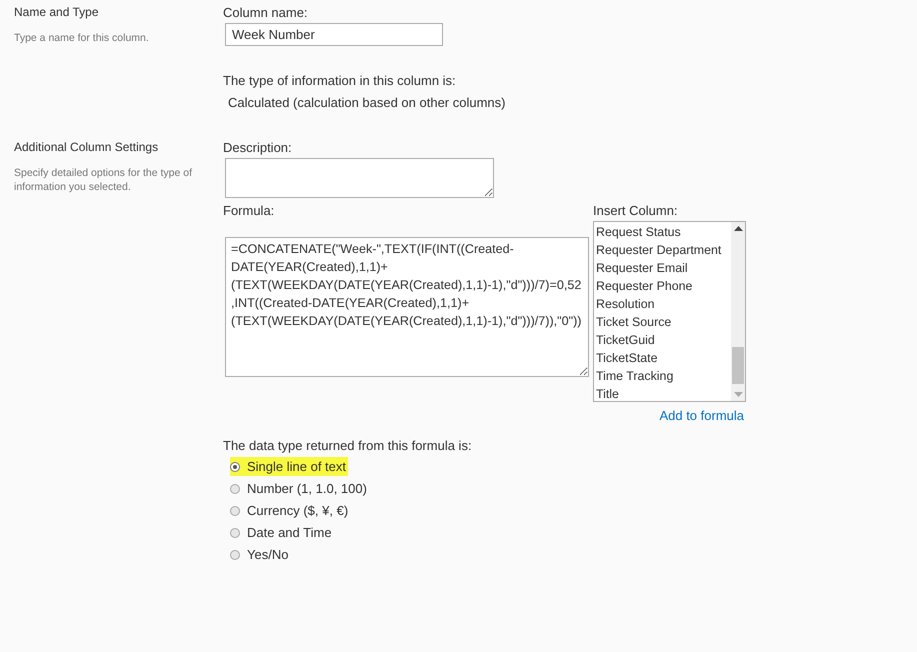 The height and width of the screenshot is (652, 917). Describe the element at coordinates (359, 178) in the screenshot. I see `description-field` at that location.